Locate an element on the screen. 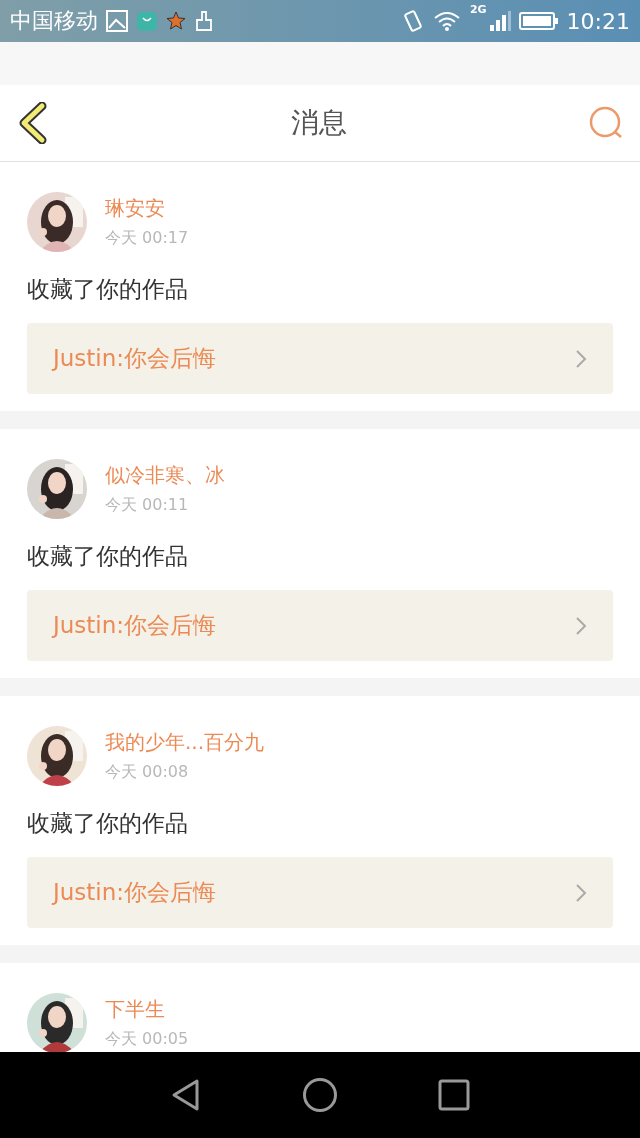  clock-time: 10:21 is located at coordinates (598, 21).